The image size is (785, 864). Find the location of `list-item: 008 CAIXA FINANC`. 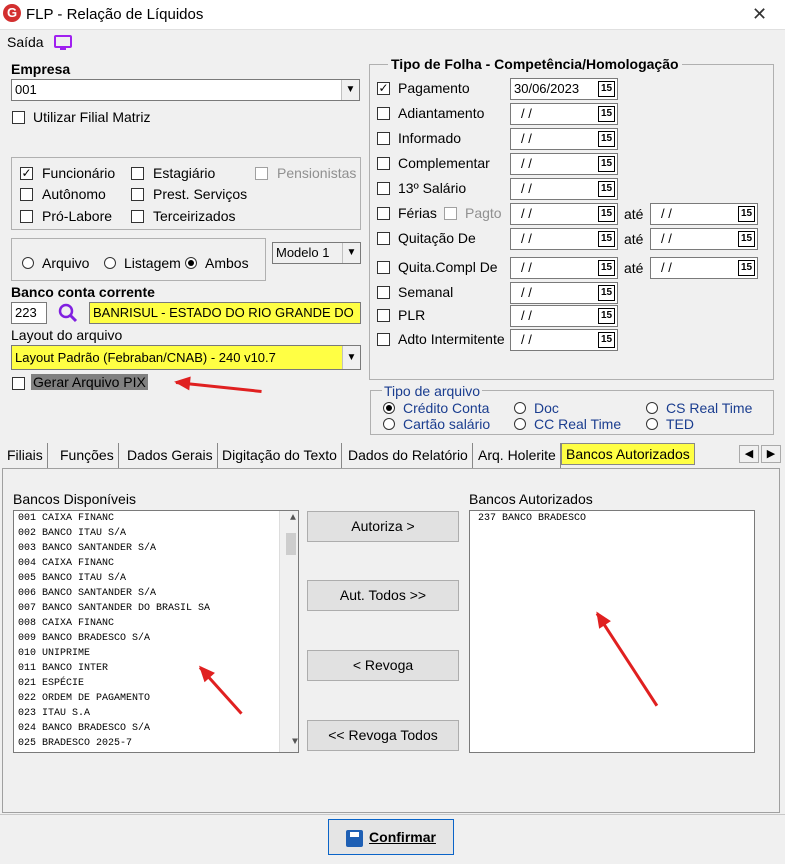

list-item: 008 CAIXA FINANC is located at coordinates (146, 623).